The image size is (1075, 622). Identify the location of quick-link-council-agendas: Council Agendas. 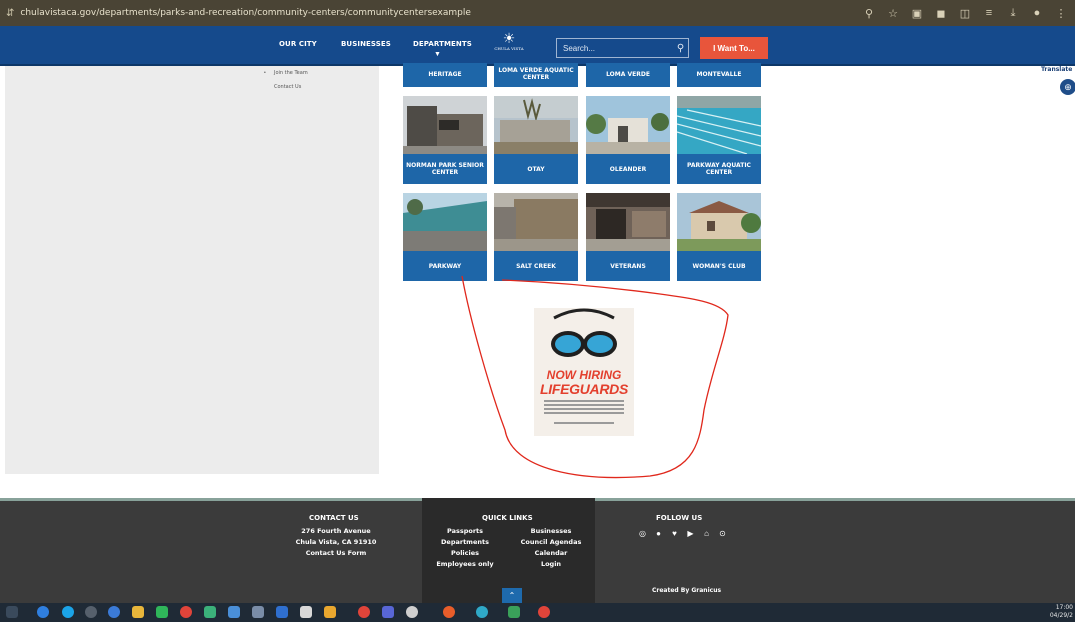
(551, 542).